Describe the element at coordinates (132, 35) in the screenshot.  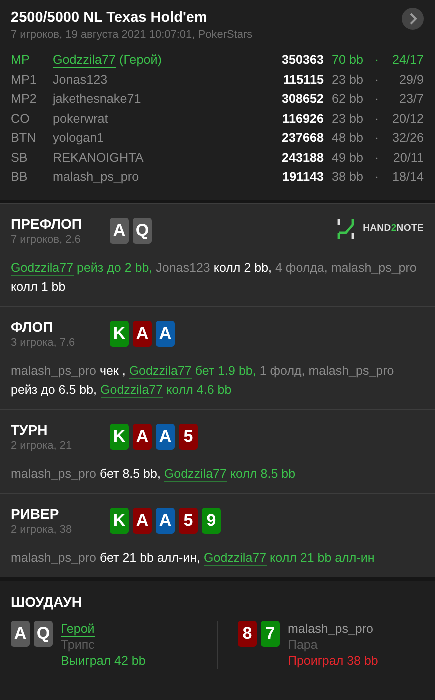
I see `hand-info: 7 игроков, 19 августа 2021 10:07:01, PokerStars` at that location.